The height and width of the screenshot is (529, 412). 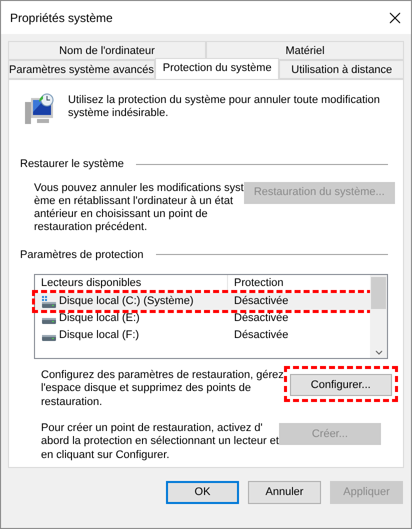 I want to click on restore-description: Vous pouvez annuler les modifications syst ème en rétablissant l'ordinateur à un état antérieur en choisissant un point de restauration précédent., so click(x=139, y=208).